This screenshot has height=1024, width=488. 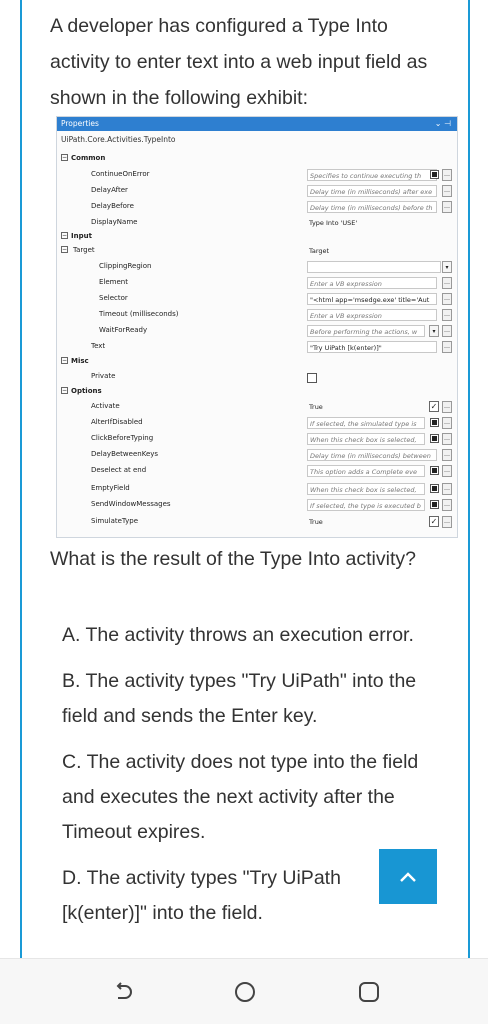 I want to click on chevron-up-icon, so click(x=408, y=876).